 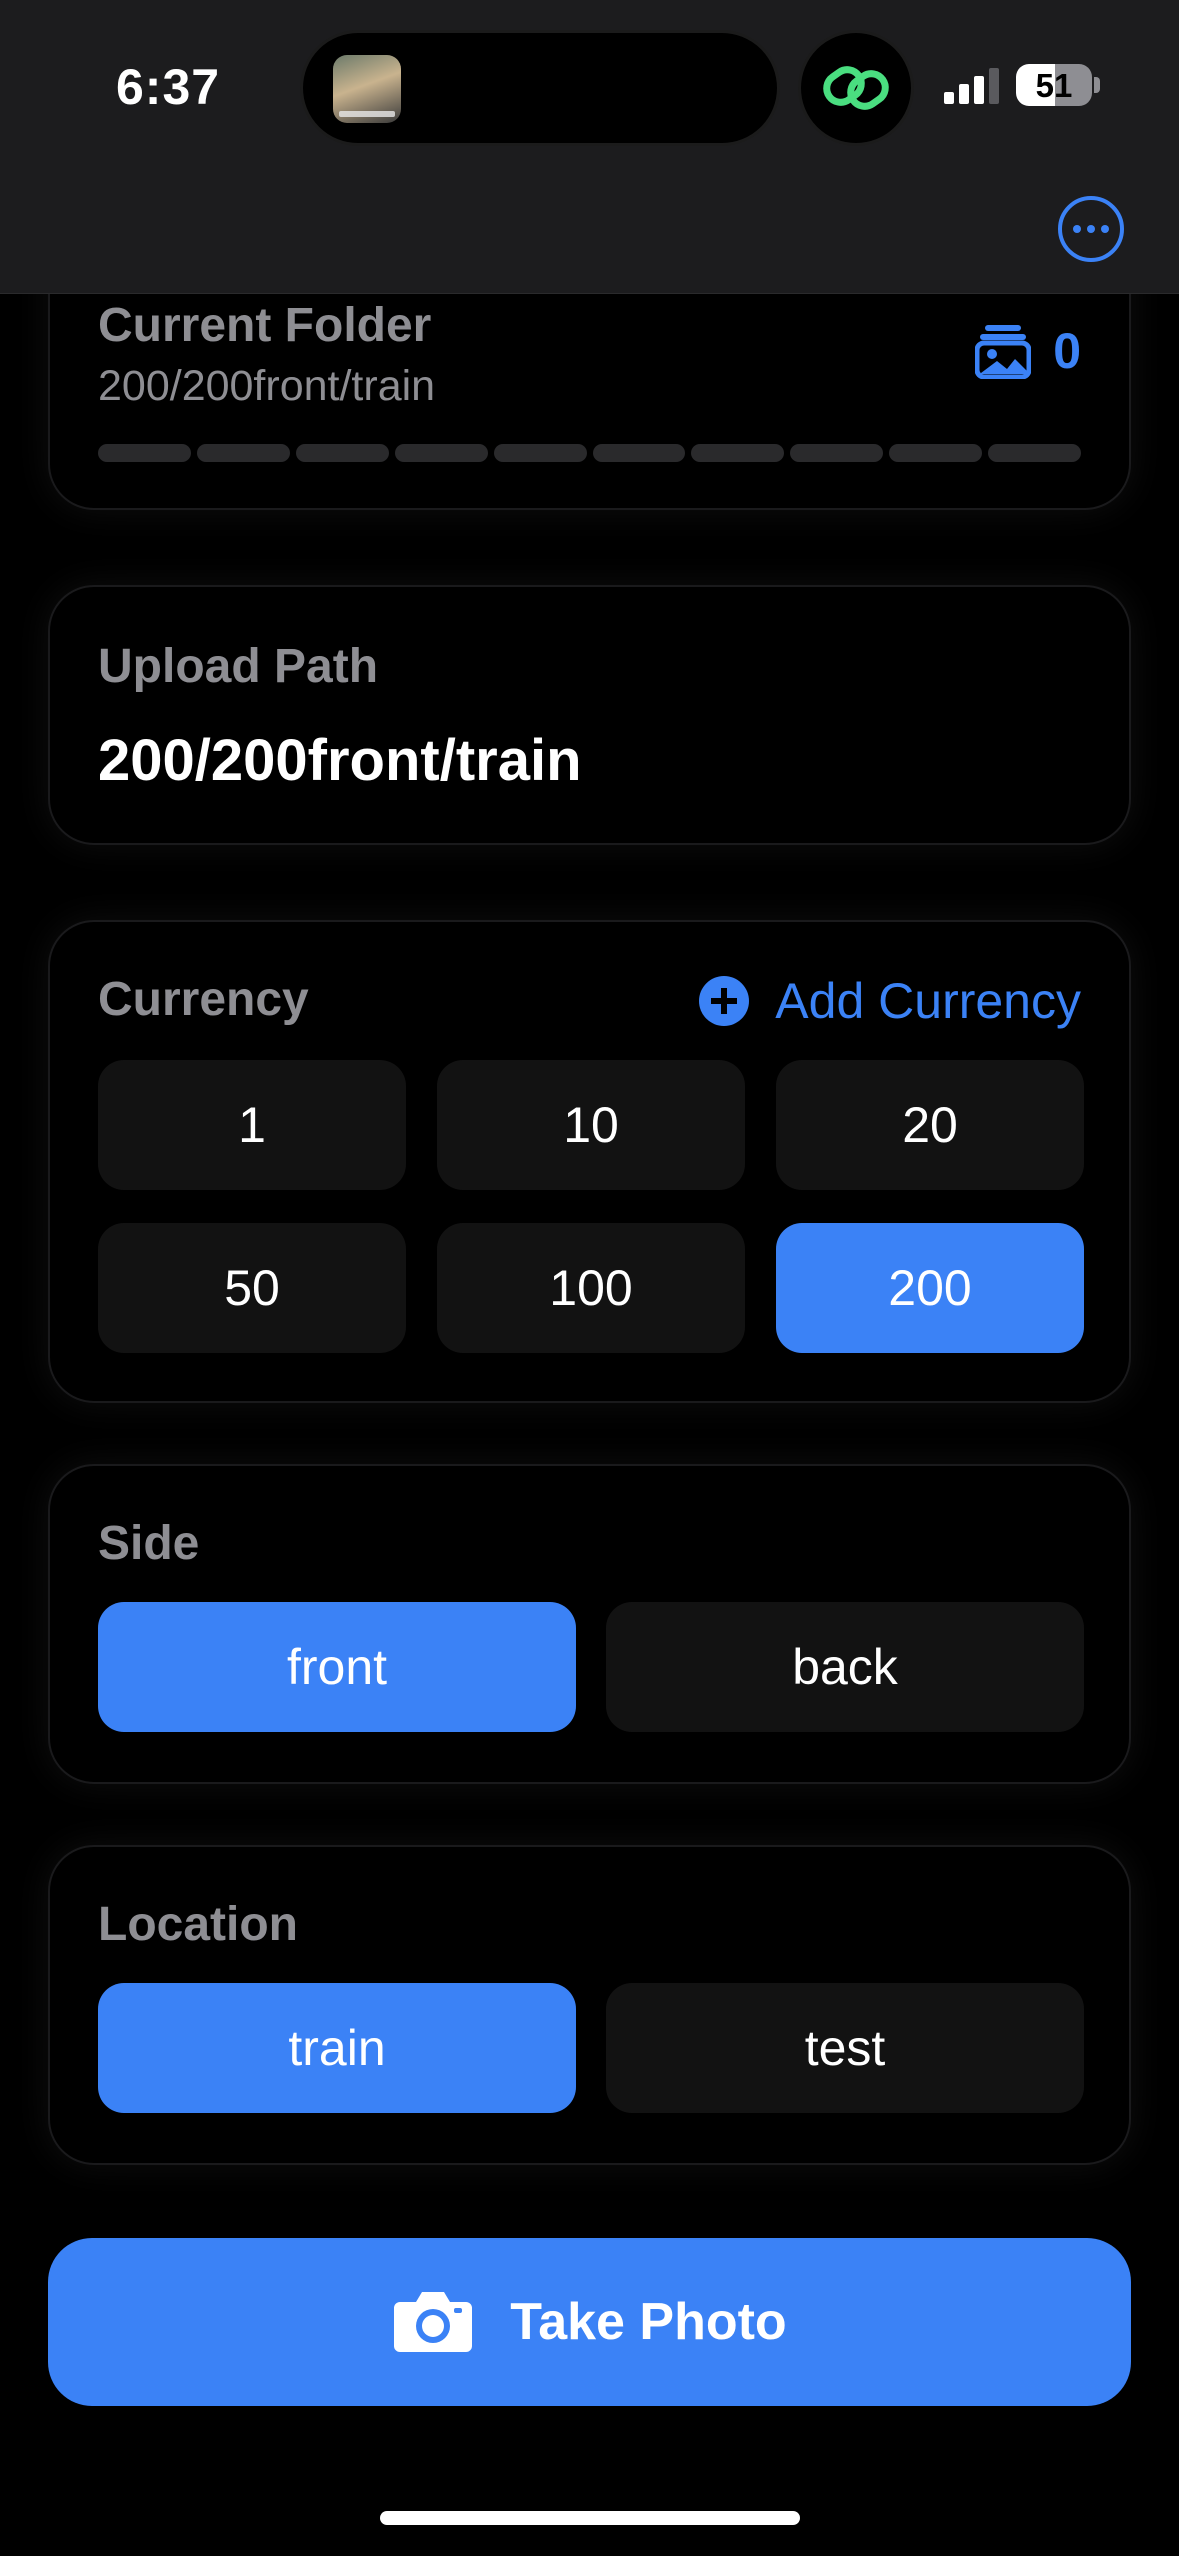 I want to click on location-option: test, so click(x=845, y=2048).